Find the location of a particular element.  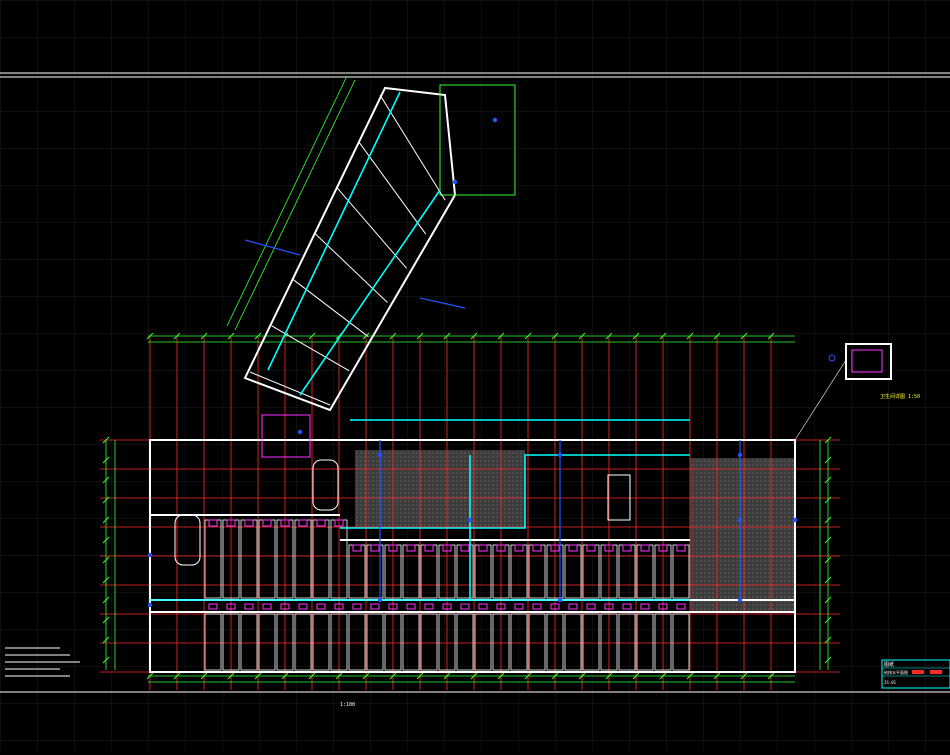

title-block-row: JS-01 is located at coordinates (890, 682).